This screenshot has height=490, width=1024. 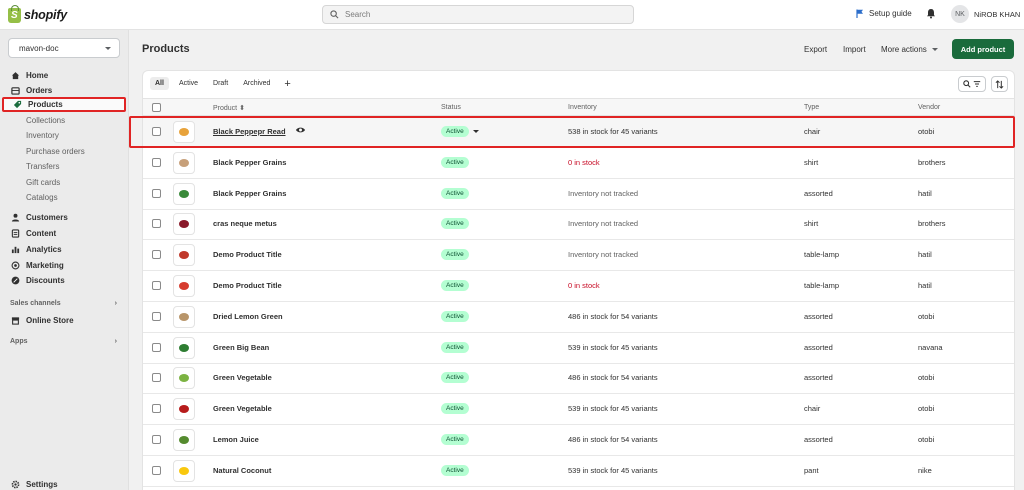 I want to click on tab-archived: Archived, so click(x=256, y=83).